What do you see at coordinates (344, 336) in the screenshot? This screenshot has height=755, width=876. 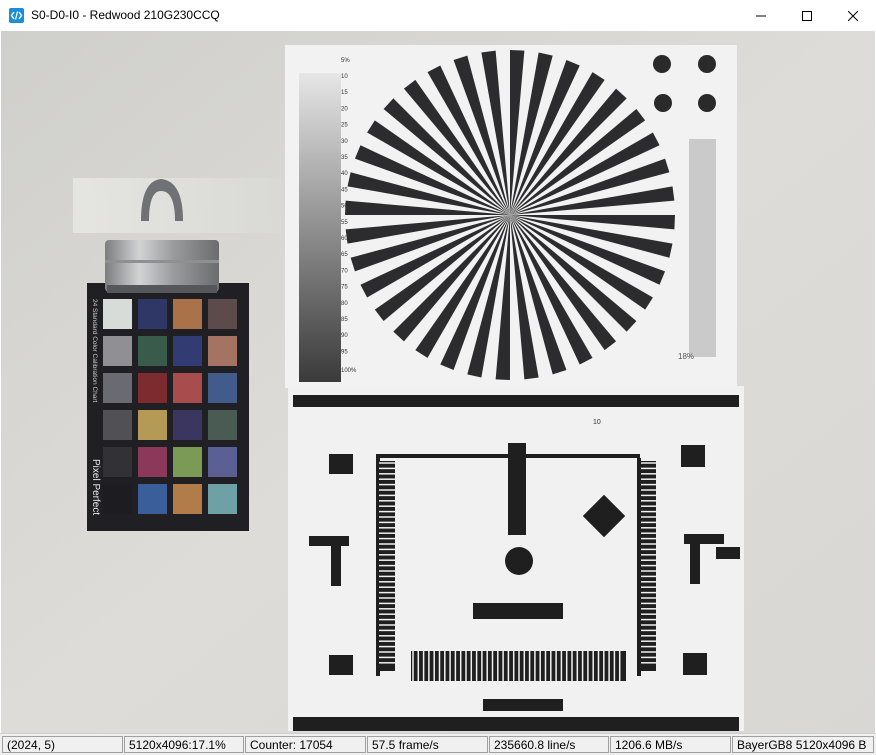 I see `gray-step-label: 90` at bounding box center [344, 336].